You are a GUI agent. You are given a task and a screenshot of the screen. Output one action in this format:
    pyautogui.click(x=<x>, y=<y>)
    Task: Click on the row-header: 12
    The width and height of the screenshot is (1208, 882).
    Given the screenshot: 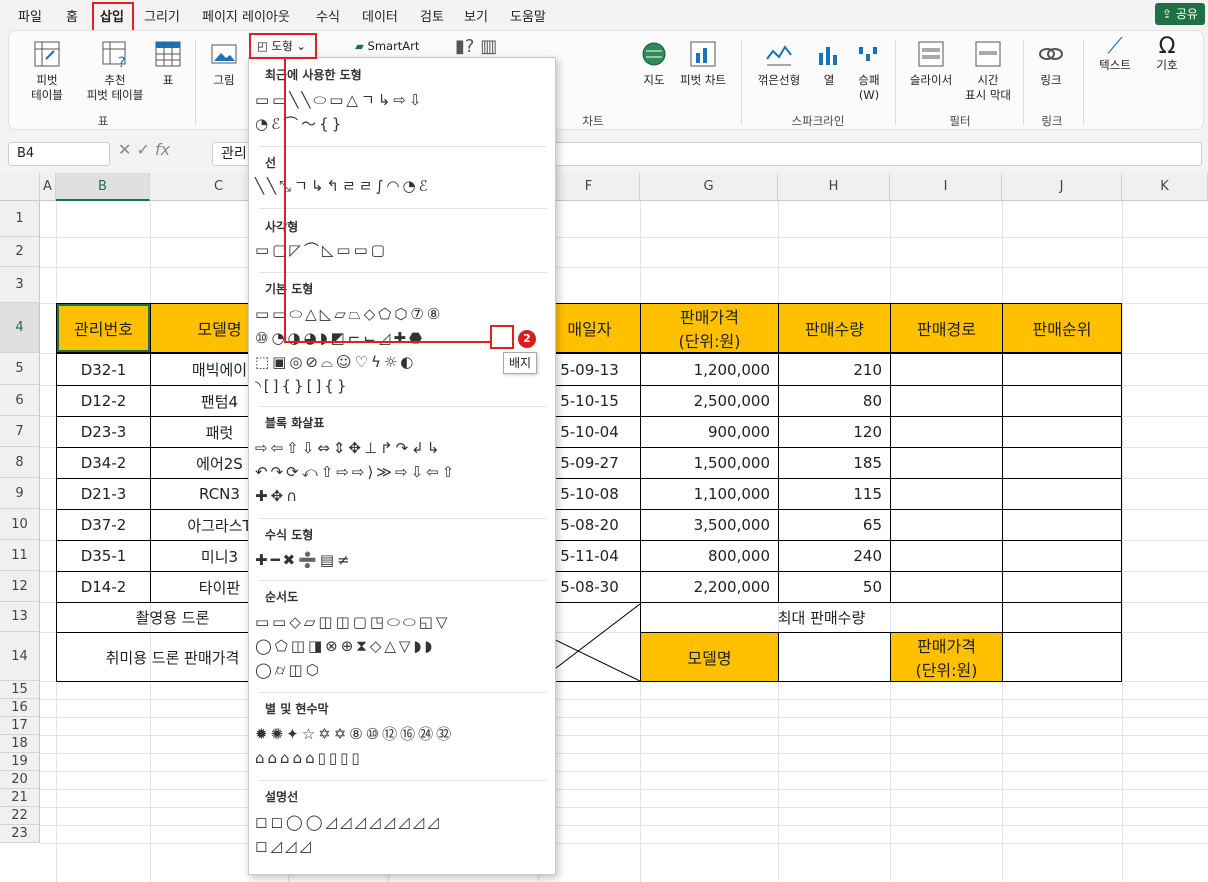 What is the action you would take?
    pyautogui.click(x=20, y=586)
    